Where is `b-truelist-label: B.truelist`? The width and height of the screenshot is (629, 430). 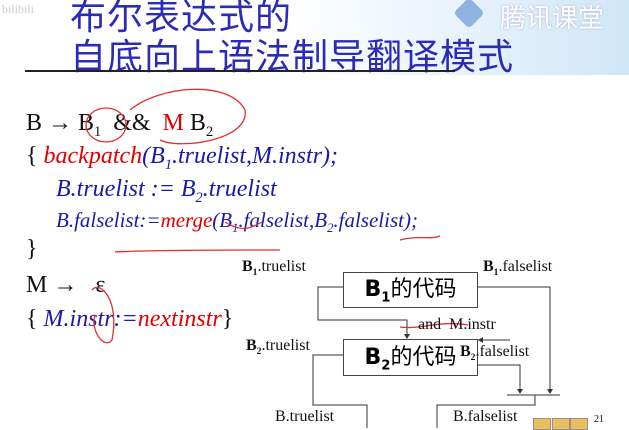
b-truelist-label: B.truelist is located at coordinates (305, 416).